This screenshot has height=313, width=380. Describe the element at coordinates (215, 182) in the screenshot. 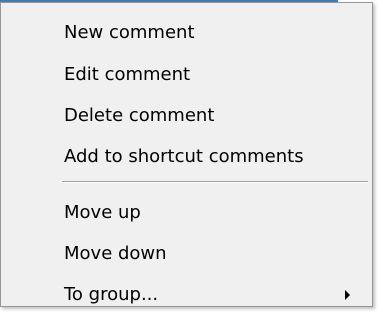

I see `menu-separator` at that location.